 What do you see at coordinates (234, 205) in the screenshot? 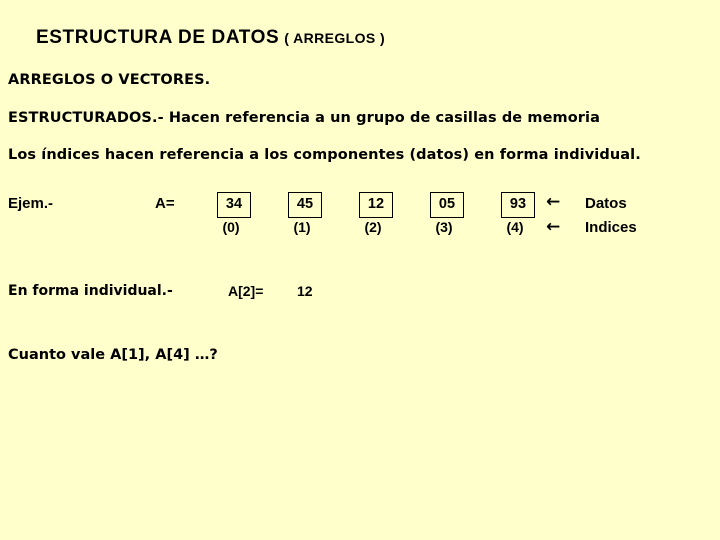
I see `array-cell-0: 34` at bounding box center [234, 205].